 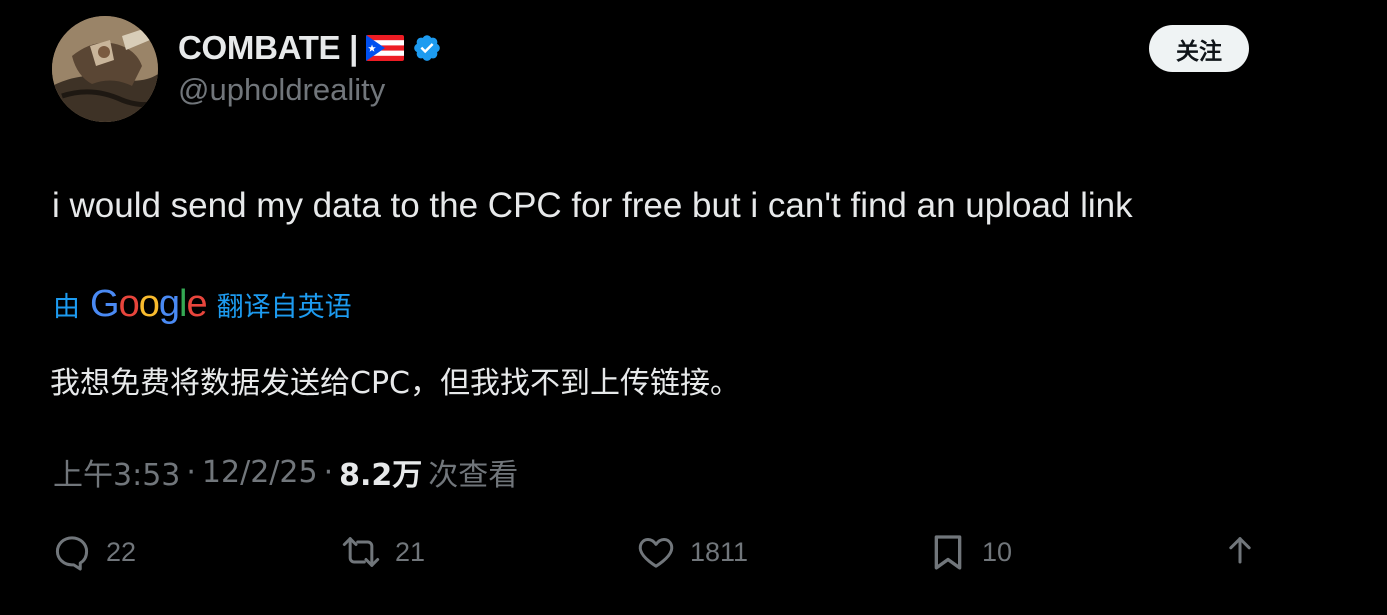 What do you see at coordinates (473, 475) in the screenshot?
I see `views-label: 次查看` at bounding box center [473, 475].